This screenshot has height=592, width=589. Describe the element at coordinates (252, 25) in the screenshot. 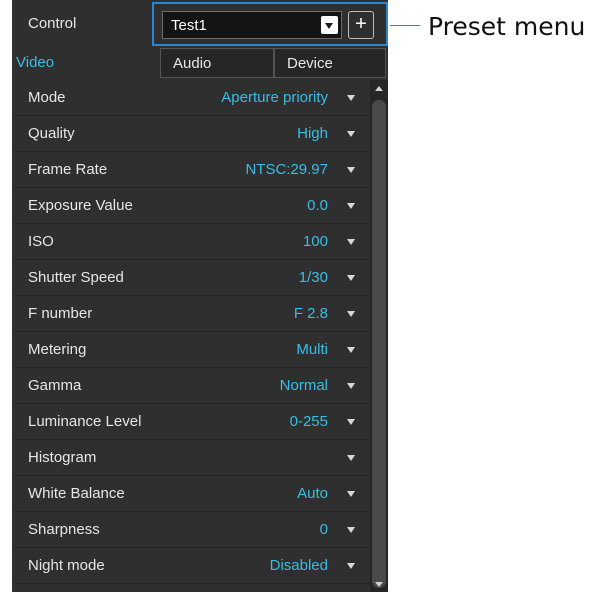

I see `preset-dropdown: Test1` at that location.